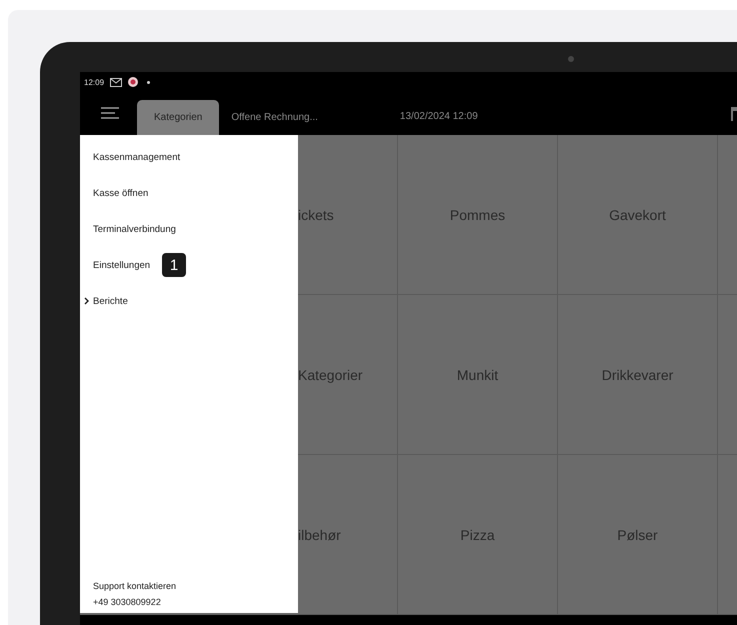  I want to click on menu-item: Terminalverbindung, so click(134, 229).